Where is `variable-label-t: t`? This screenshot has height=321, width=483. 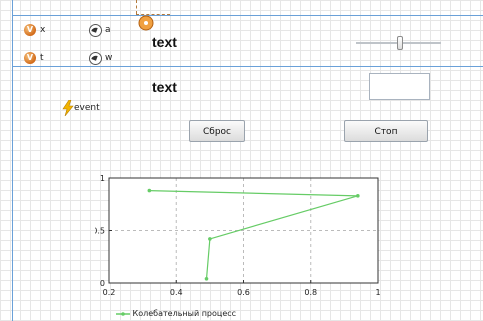
variable-label-t: t is located at coordinates (42, 58).